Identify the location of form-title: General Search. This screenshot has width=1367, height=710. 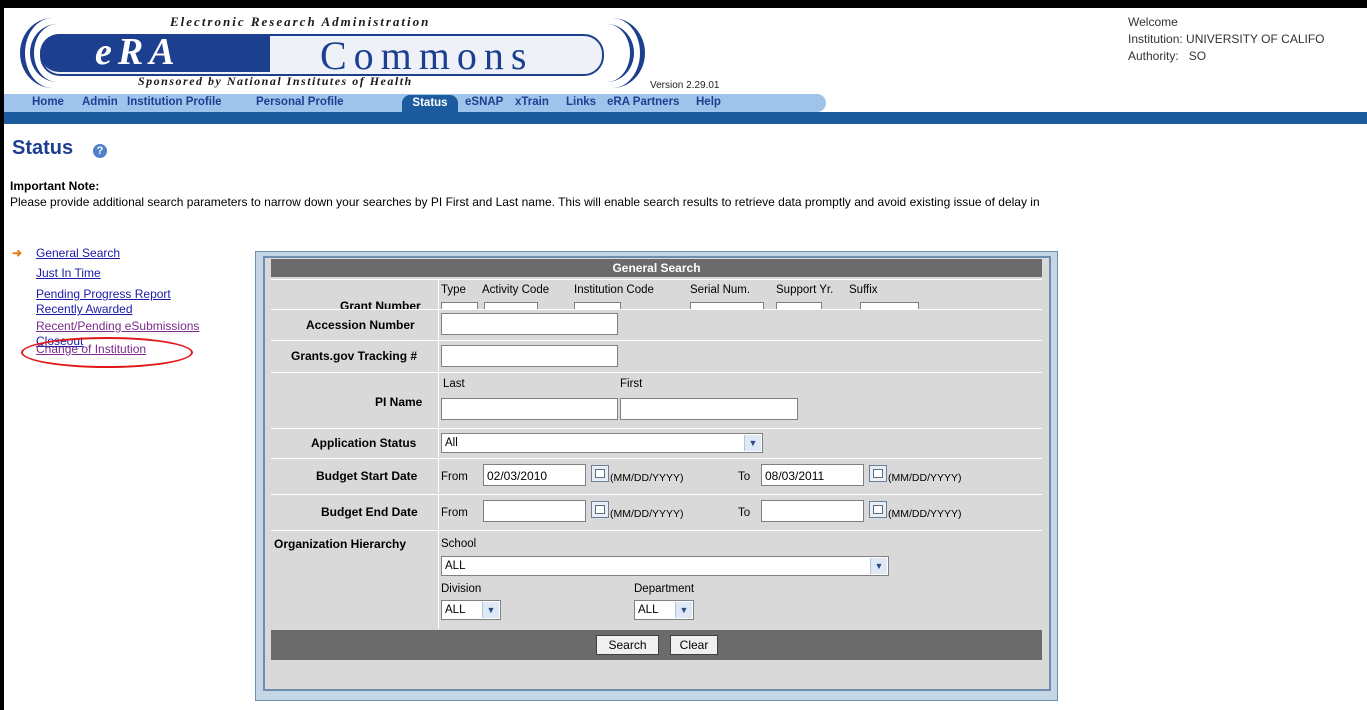
(656, 268).